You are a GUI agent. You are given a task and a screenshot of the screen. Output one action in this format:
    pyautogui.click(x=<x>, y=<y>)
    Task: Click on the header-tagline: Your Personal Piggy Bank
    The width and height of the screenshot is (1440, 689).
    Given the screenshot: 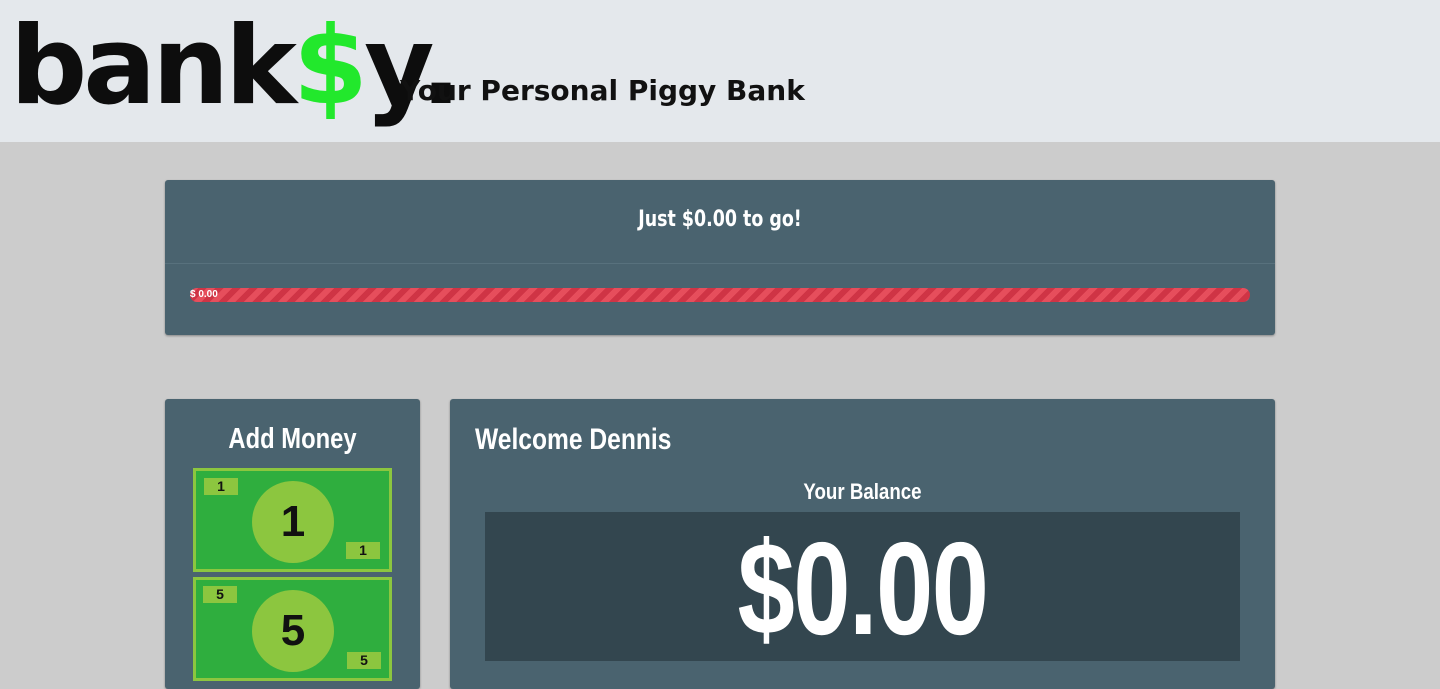 What is the action you would take?
    pyautogui.click(x=602, y=90)
    